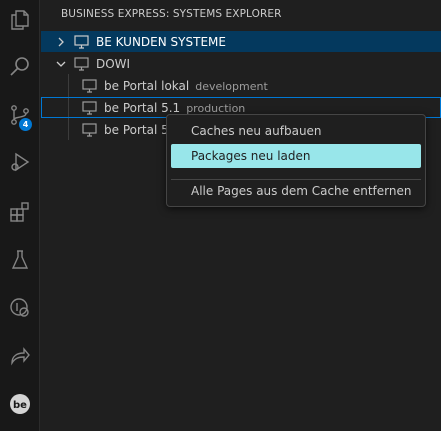  Describe the element at coordinates (113, 63) in the screenshot. I see `tree-item-label: DOWI` at that location.